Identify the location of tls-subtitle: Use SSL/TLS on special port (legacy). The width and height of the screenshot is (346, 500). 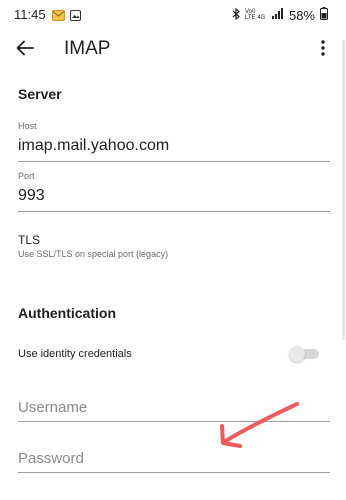
(93, 254).